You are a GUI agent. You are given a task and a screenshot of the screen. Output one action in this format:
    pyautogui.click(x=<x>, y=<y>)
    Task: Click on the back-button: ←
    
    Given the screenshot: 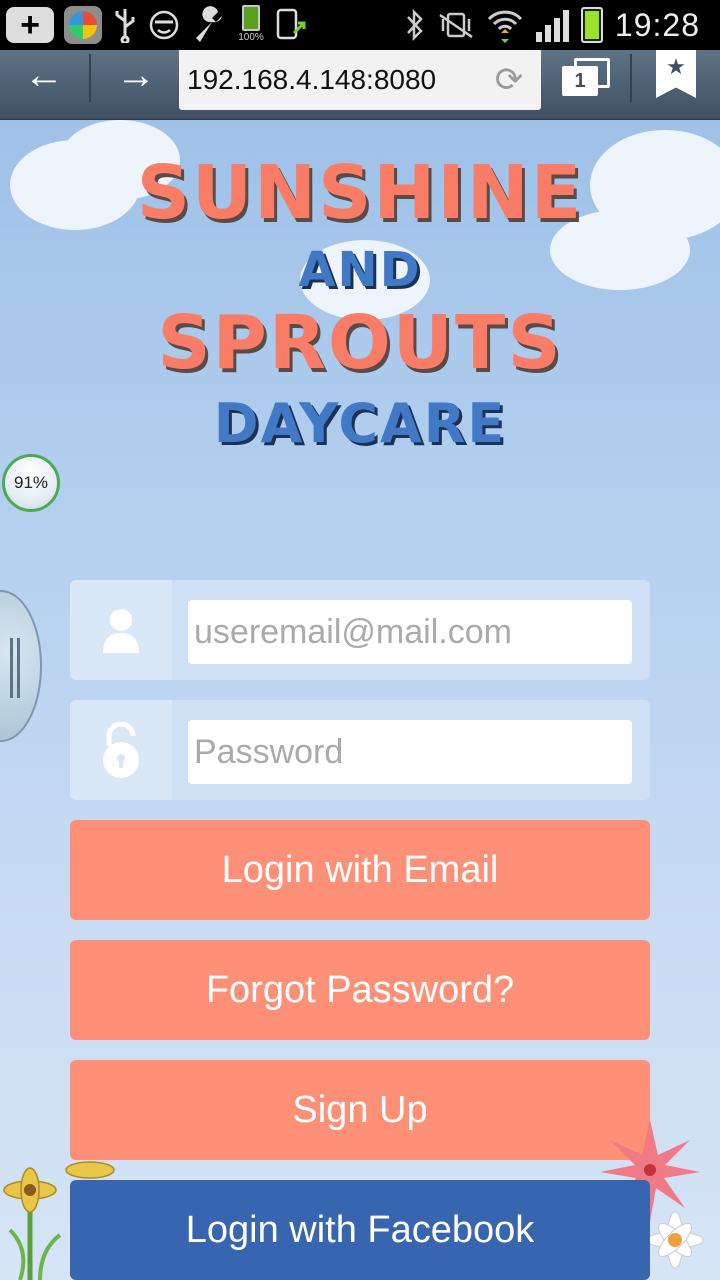 What is the action you would take?
    pyautogui.click(x=44, y=75)
    